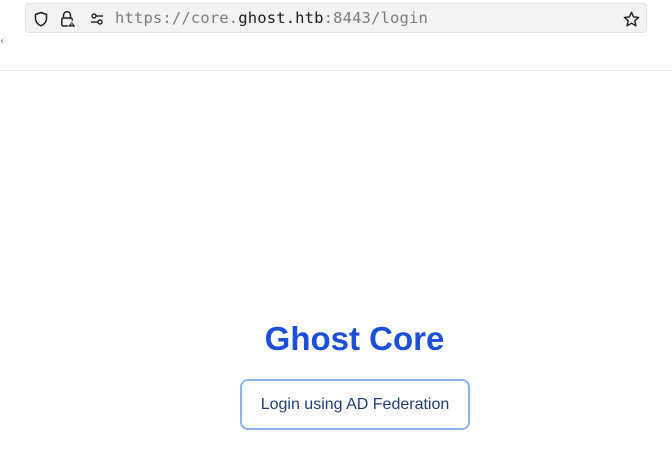 This screenshot has height=463, width=672. I want to click on permissions-icon, so click(97, 19).